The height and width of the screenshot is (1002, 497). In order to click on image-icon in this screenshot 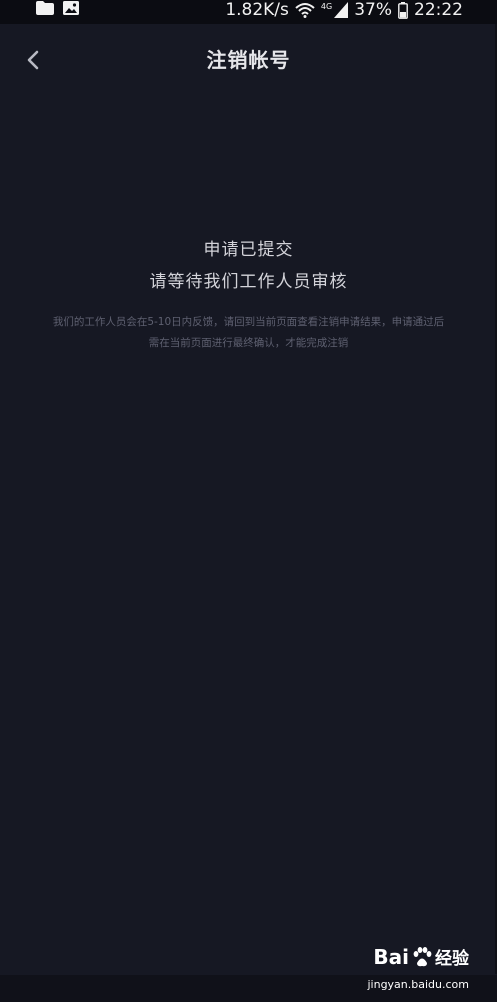, I will do `click(71, 8)`.